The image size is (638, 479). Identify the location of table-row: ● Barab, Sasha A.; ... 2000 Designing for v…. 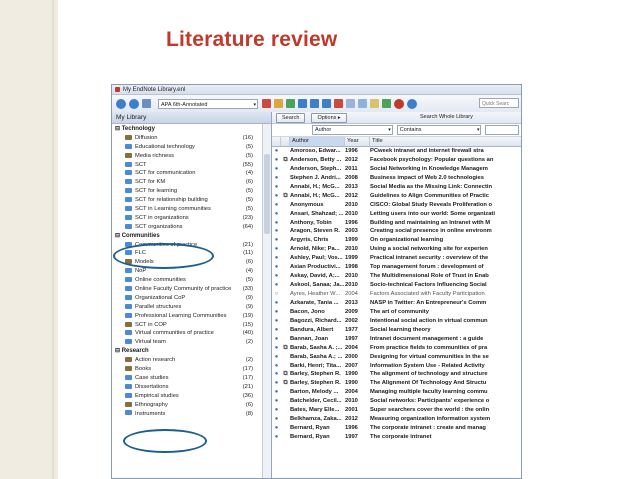
(396, 357).